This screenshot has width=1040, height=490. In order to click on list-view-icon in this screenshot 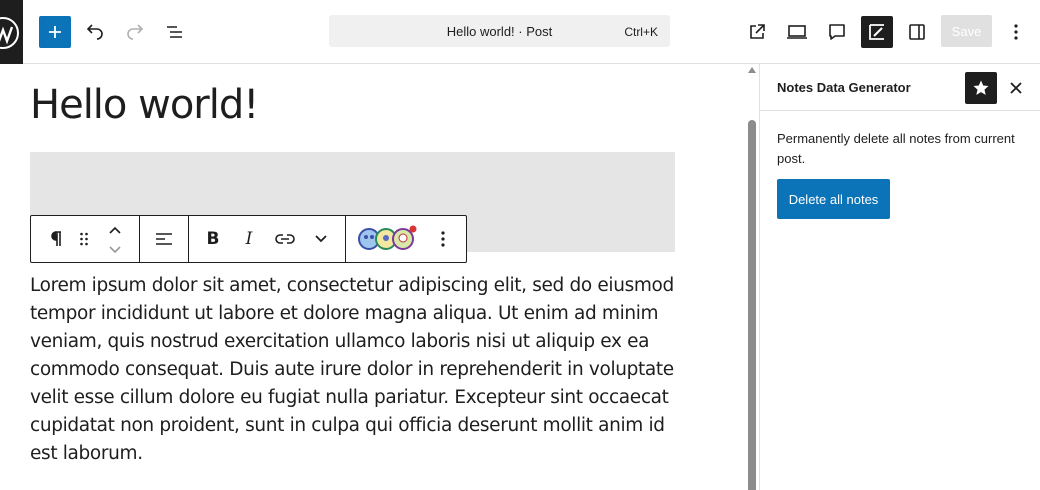, I will do `click(174, 32)`.